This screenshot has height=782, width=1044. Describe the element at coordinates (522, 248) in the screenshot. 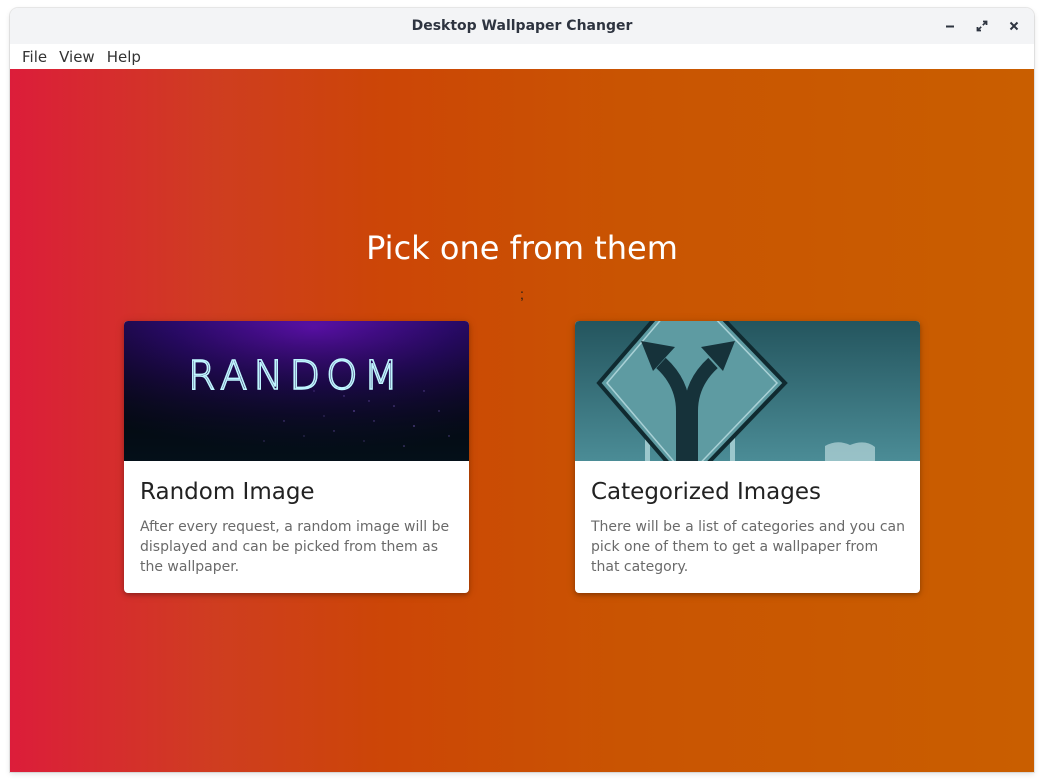

I see `page-heading: Pick one from them` at that location.